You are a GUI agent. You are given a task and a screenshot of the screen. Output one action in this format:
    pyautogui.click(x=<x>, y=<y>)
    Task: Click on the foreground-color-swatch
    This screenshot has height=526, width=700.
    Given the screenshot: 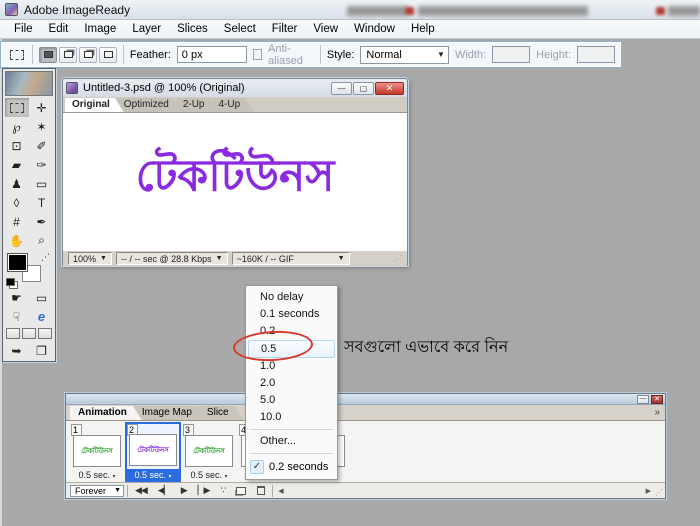 What is the action you would take?
    pyautogui.click(x=17, y=262)
    